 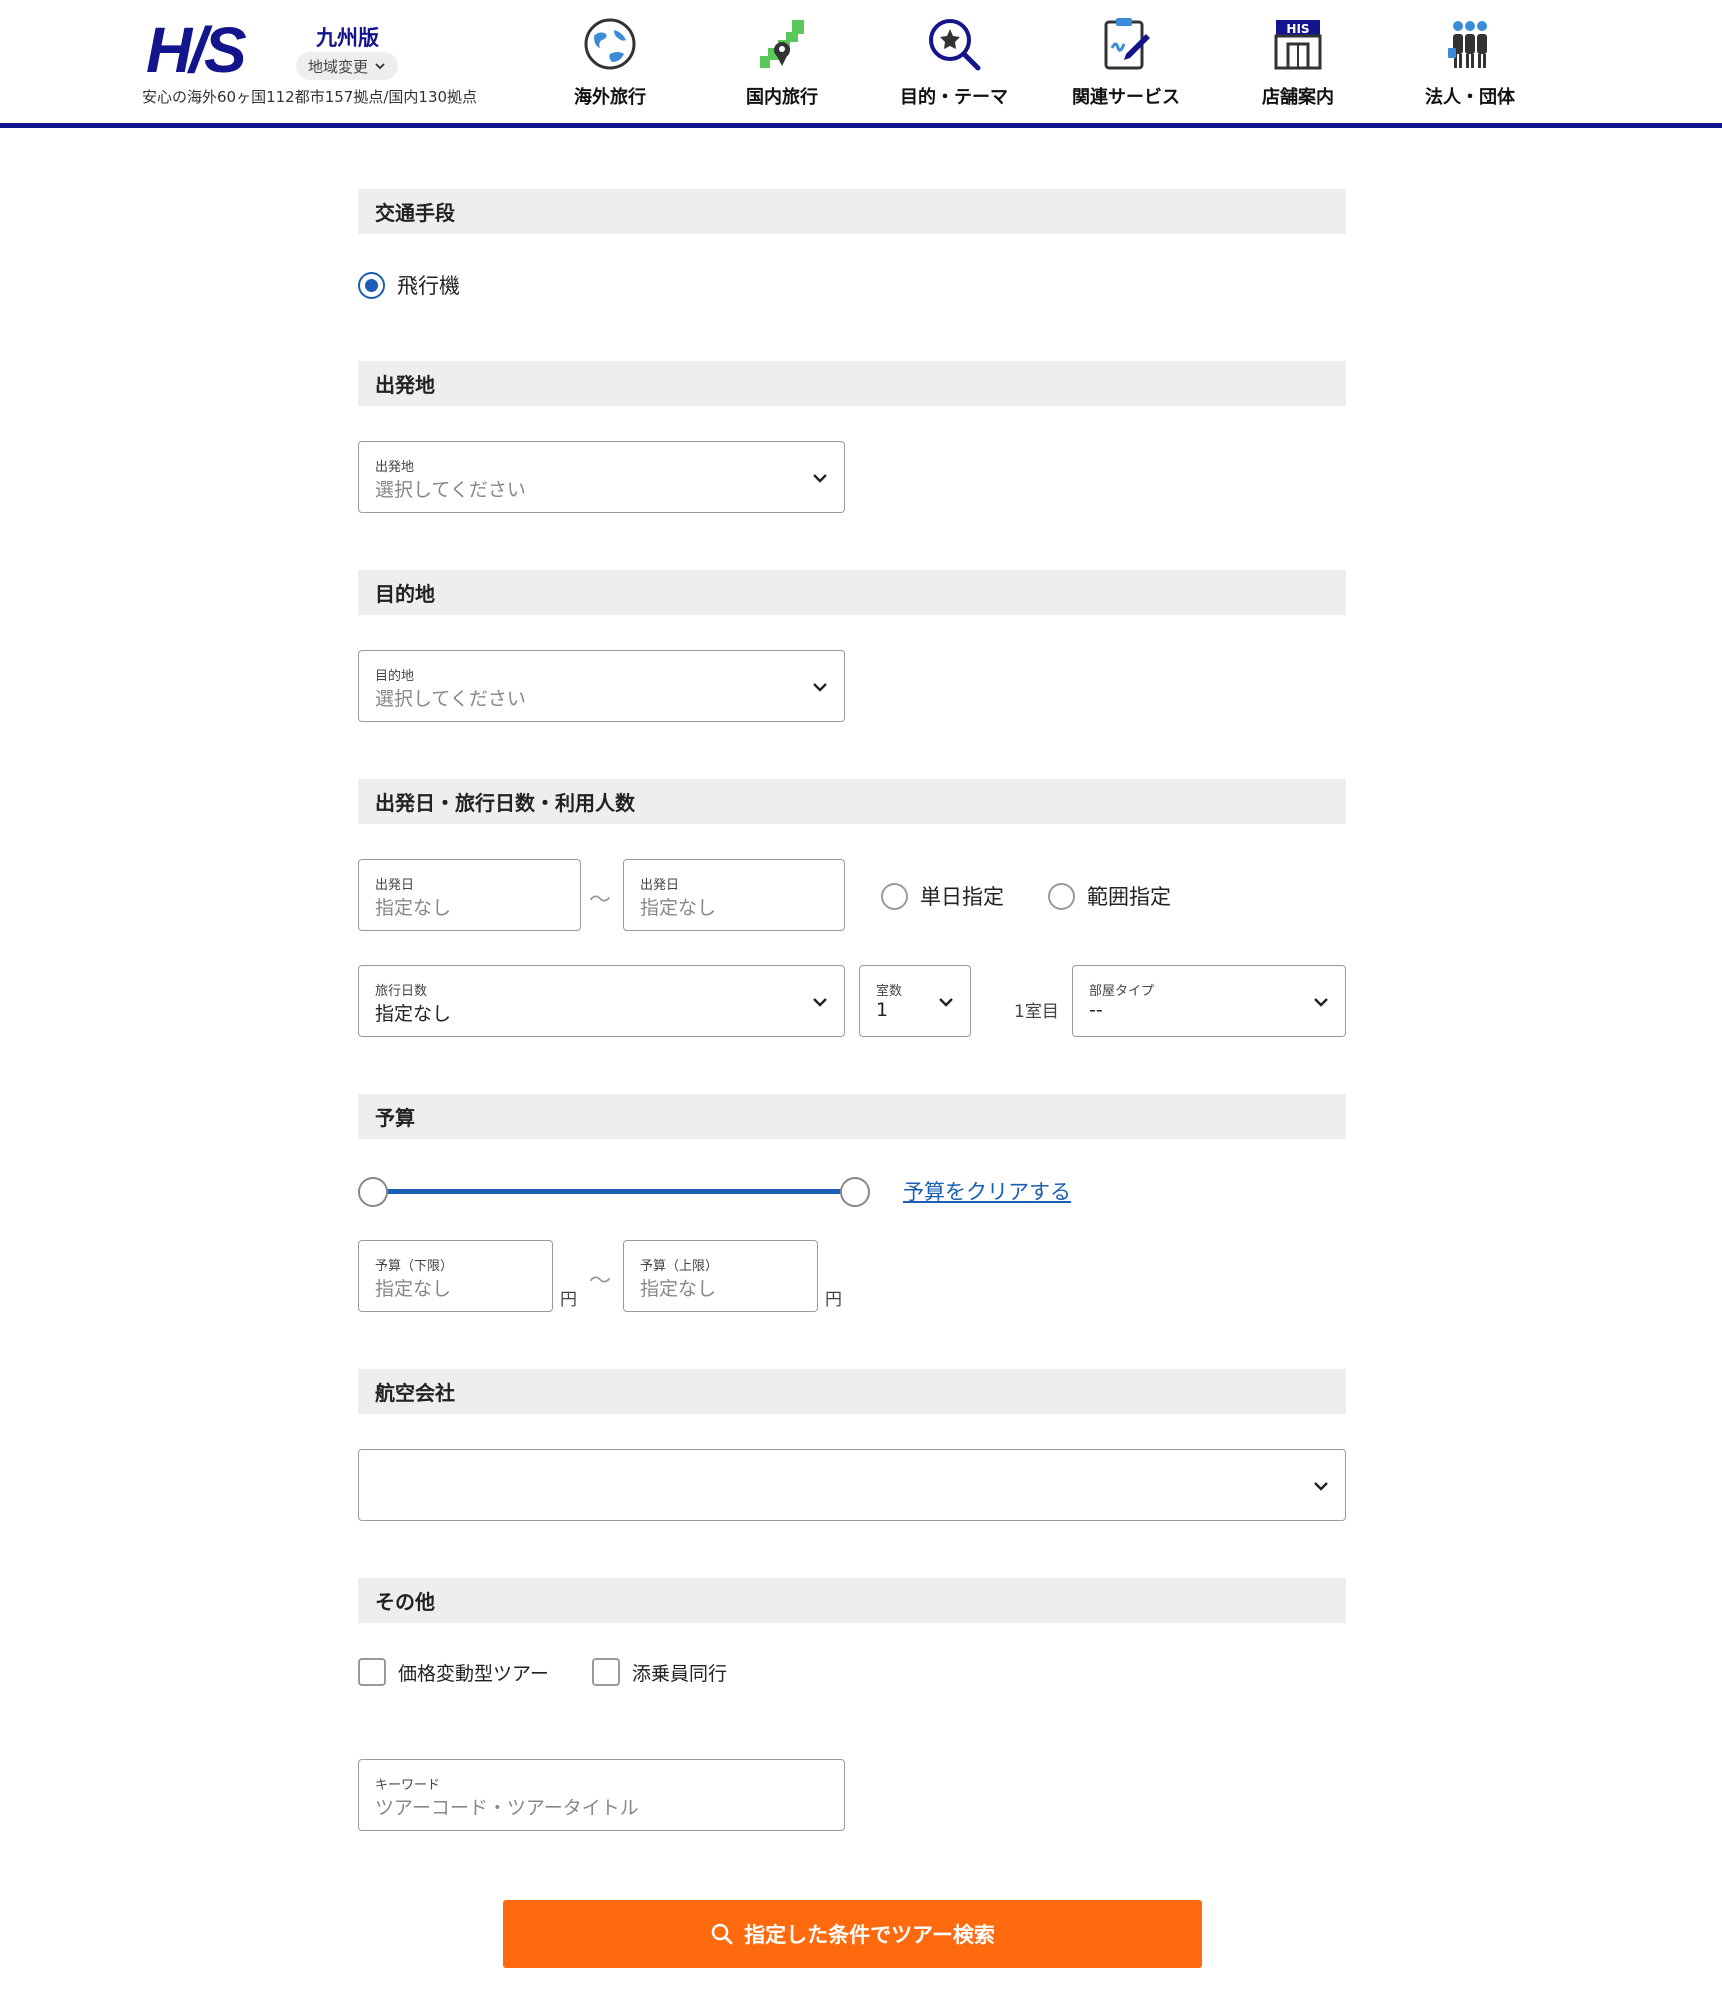 What do you see at coordinates (678, 908) in the screenshot?
I see `date-to-value: 指定なし` at bounding box center [678, 908].